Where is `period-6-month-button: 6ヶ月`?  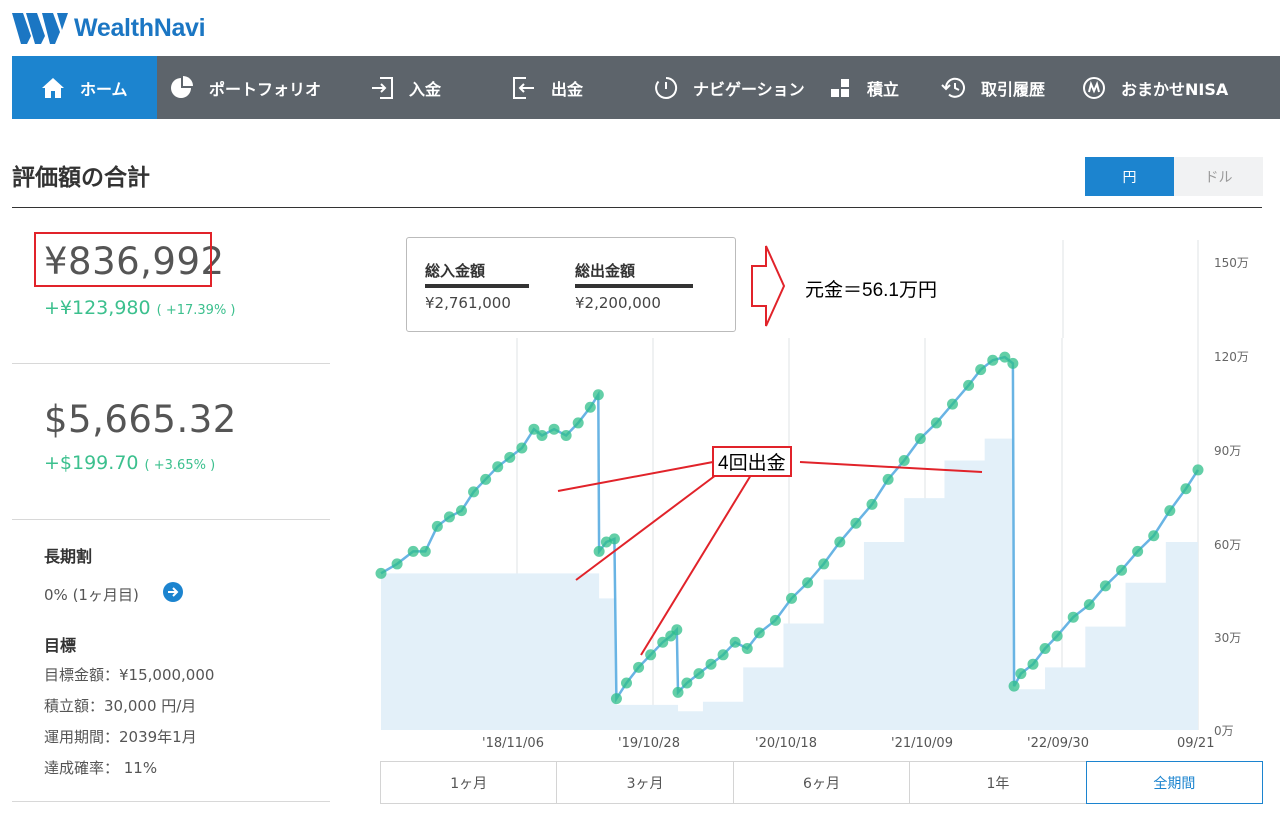 period-6-month-button: 6ヶ月 is located at coordinates (821, 782).